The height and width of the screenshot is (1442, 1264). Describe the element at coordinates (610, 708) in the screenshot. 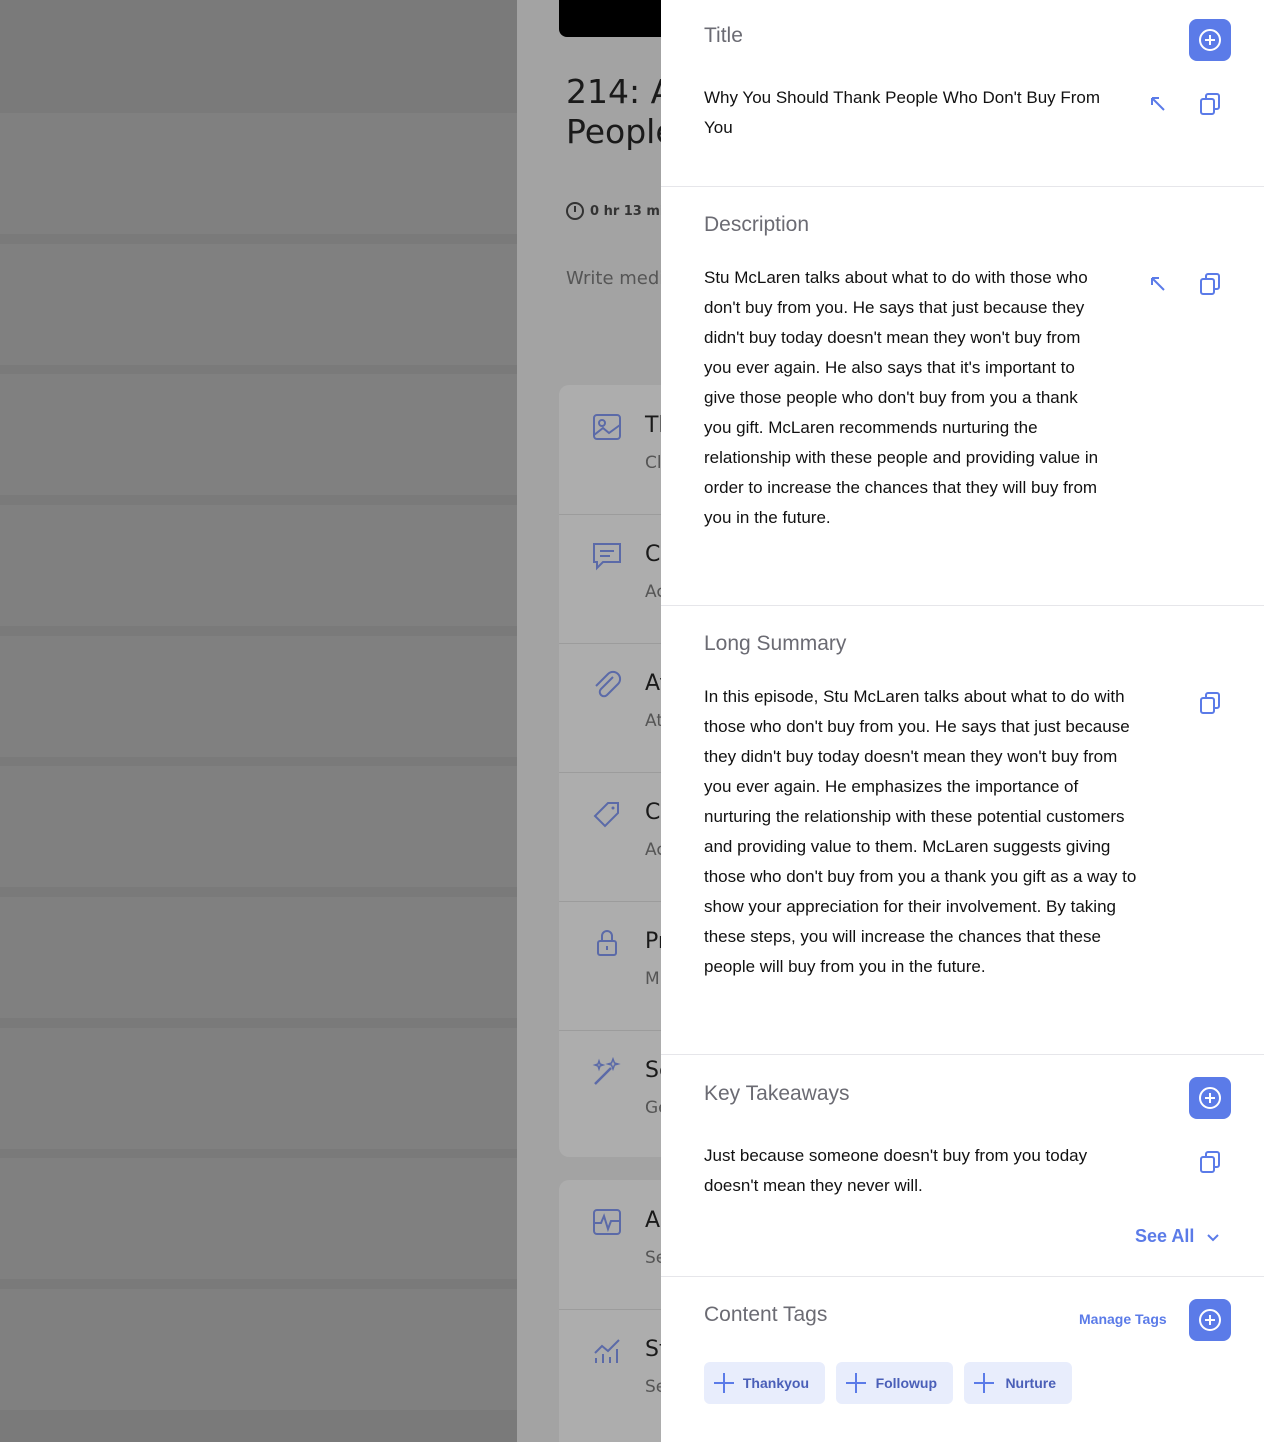

I see `option-row: At At` at that location.